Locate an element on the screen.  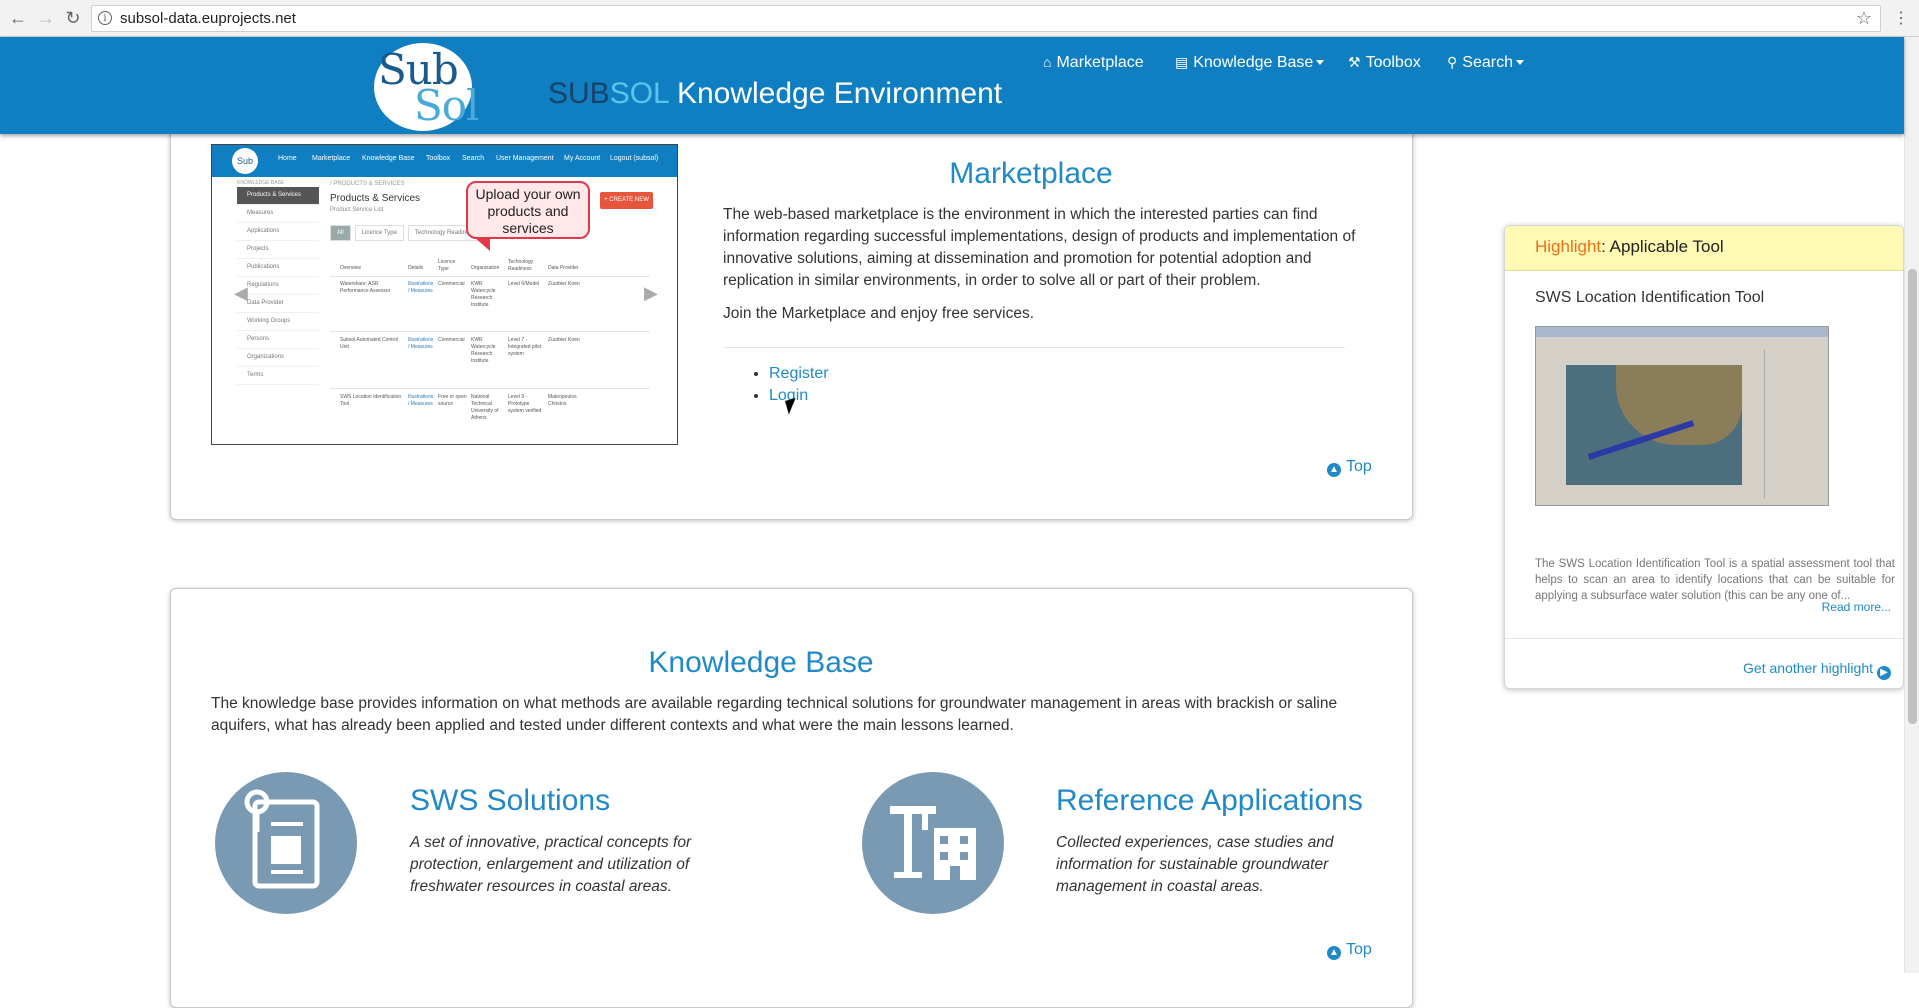
logo-text-bottom: Sol is located at coordinates (446, 105).